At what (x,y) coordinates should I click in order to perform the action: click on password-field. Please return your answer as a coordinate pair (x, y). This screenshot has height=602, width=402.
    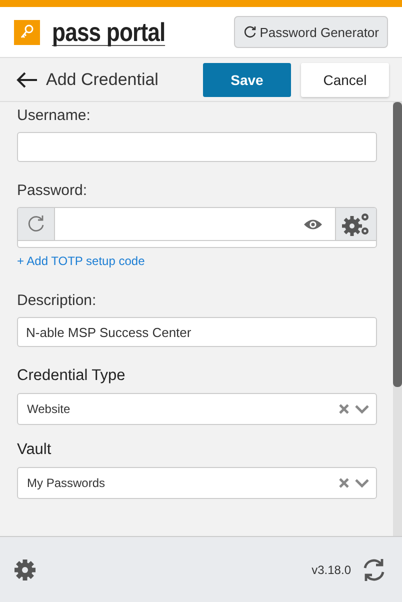
    Looking at the image, I should click on (197, 227).